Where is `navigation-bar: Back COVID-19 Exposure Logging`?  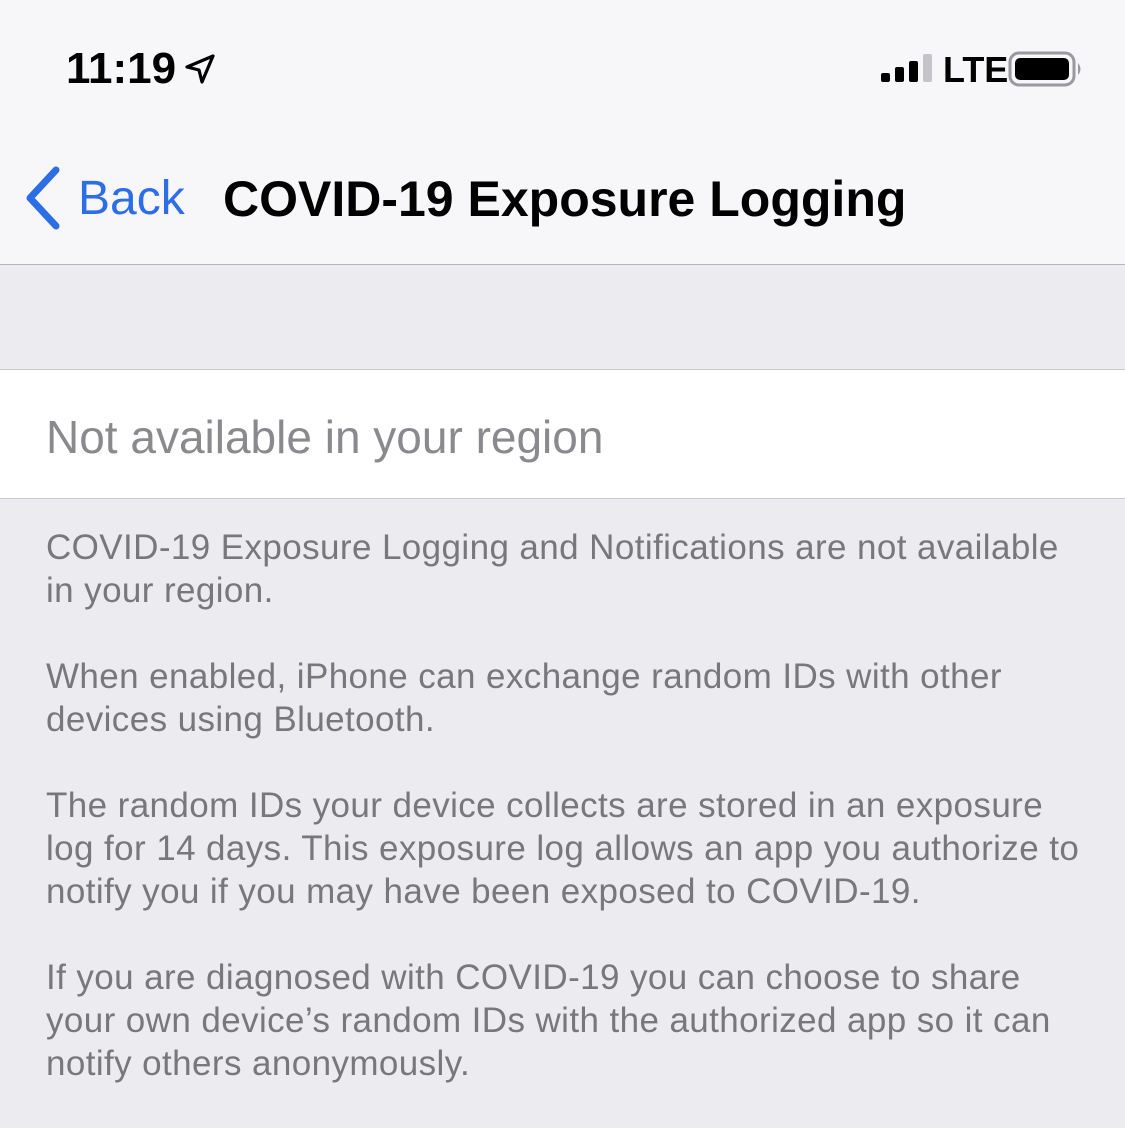 navigation-bar: Back COVID-19 Exposure Logging is located at coordinates (562, 197).